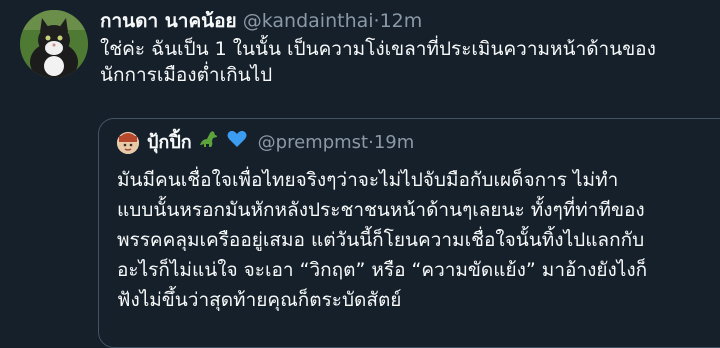 The height and width of the screenshot is (348, 720). Describe the element at coordinates (169, 143) in the screenshot. I see `quoted-display-name: ปุ้กปิ้ก` at that location.